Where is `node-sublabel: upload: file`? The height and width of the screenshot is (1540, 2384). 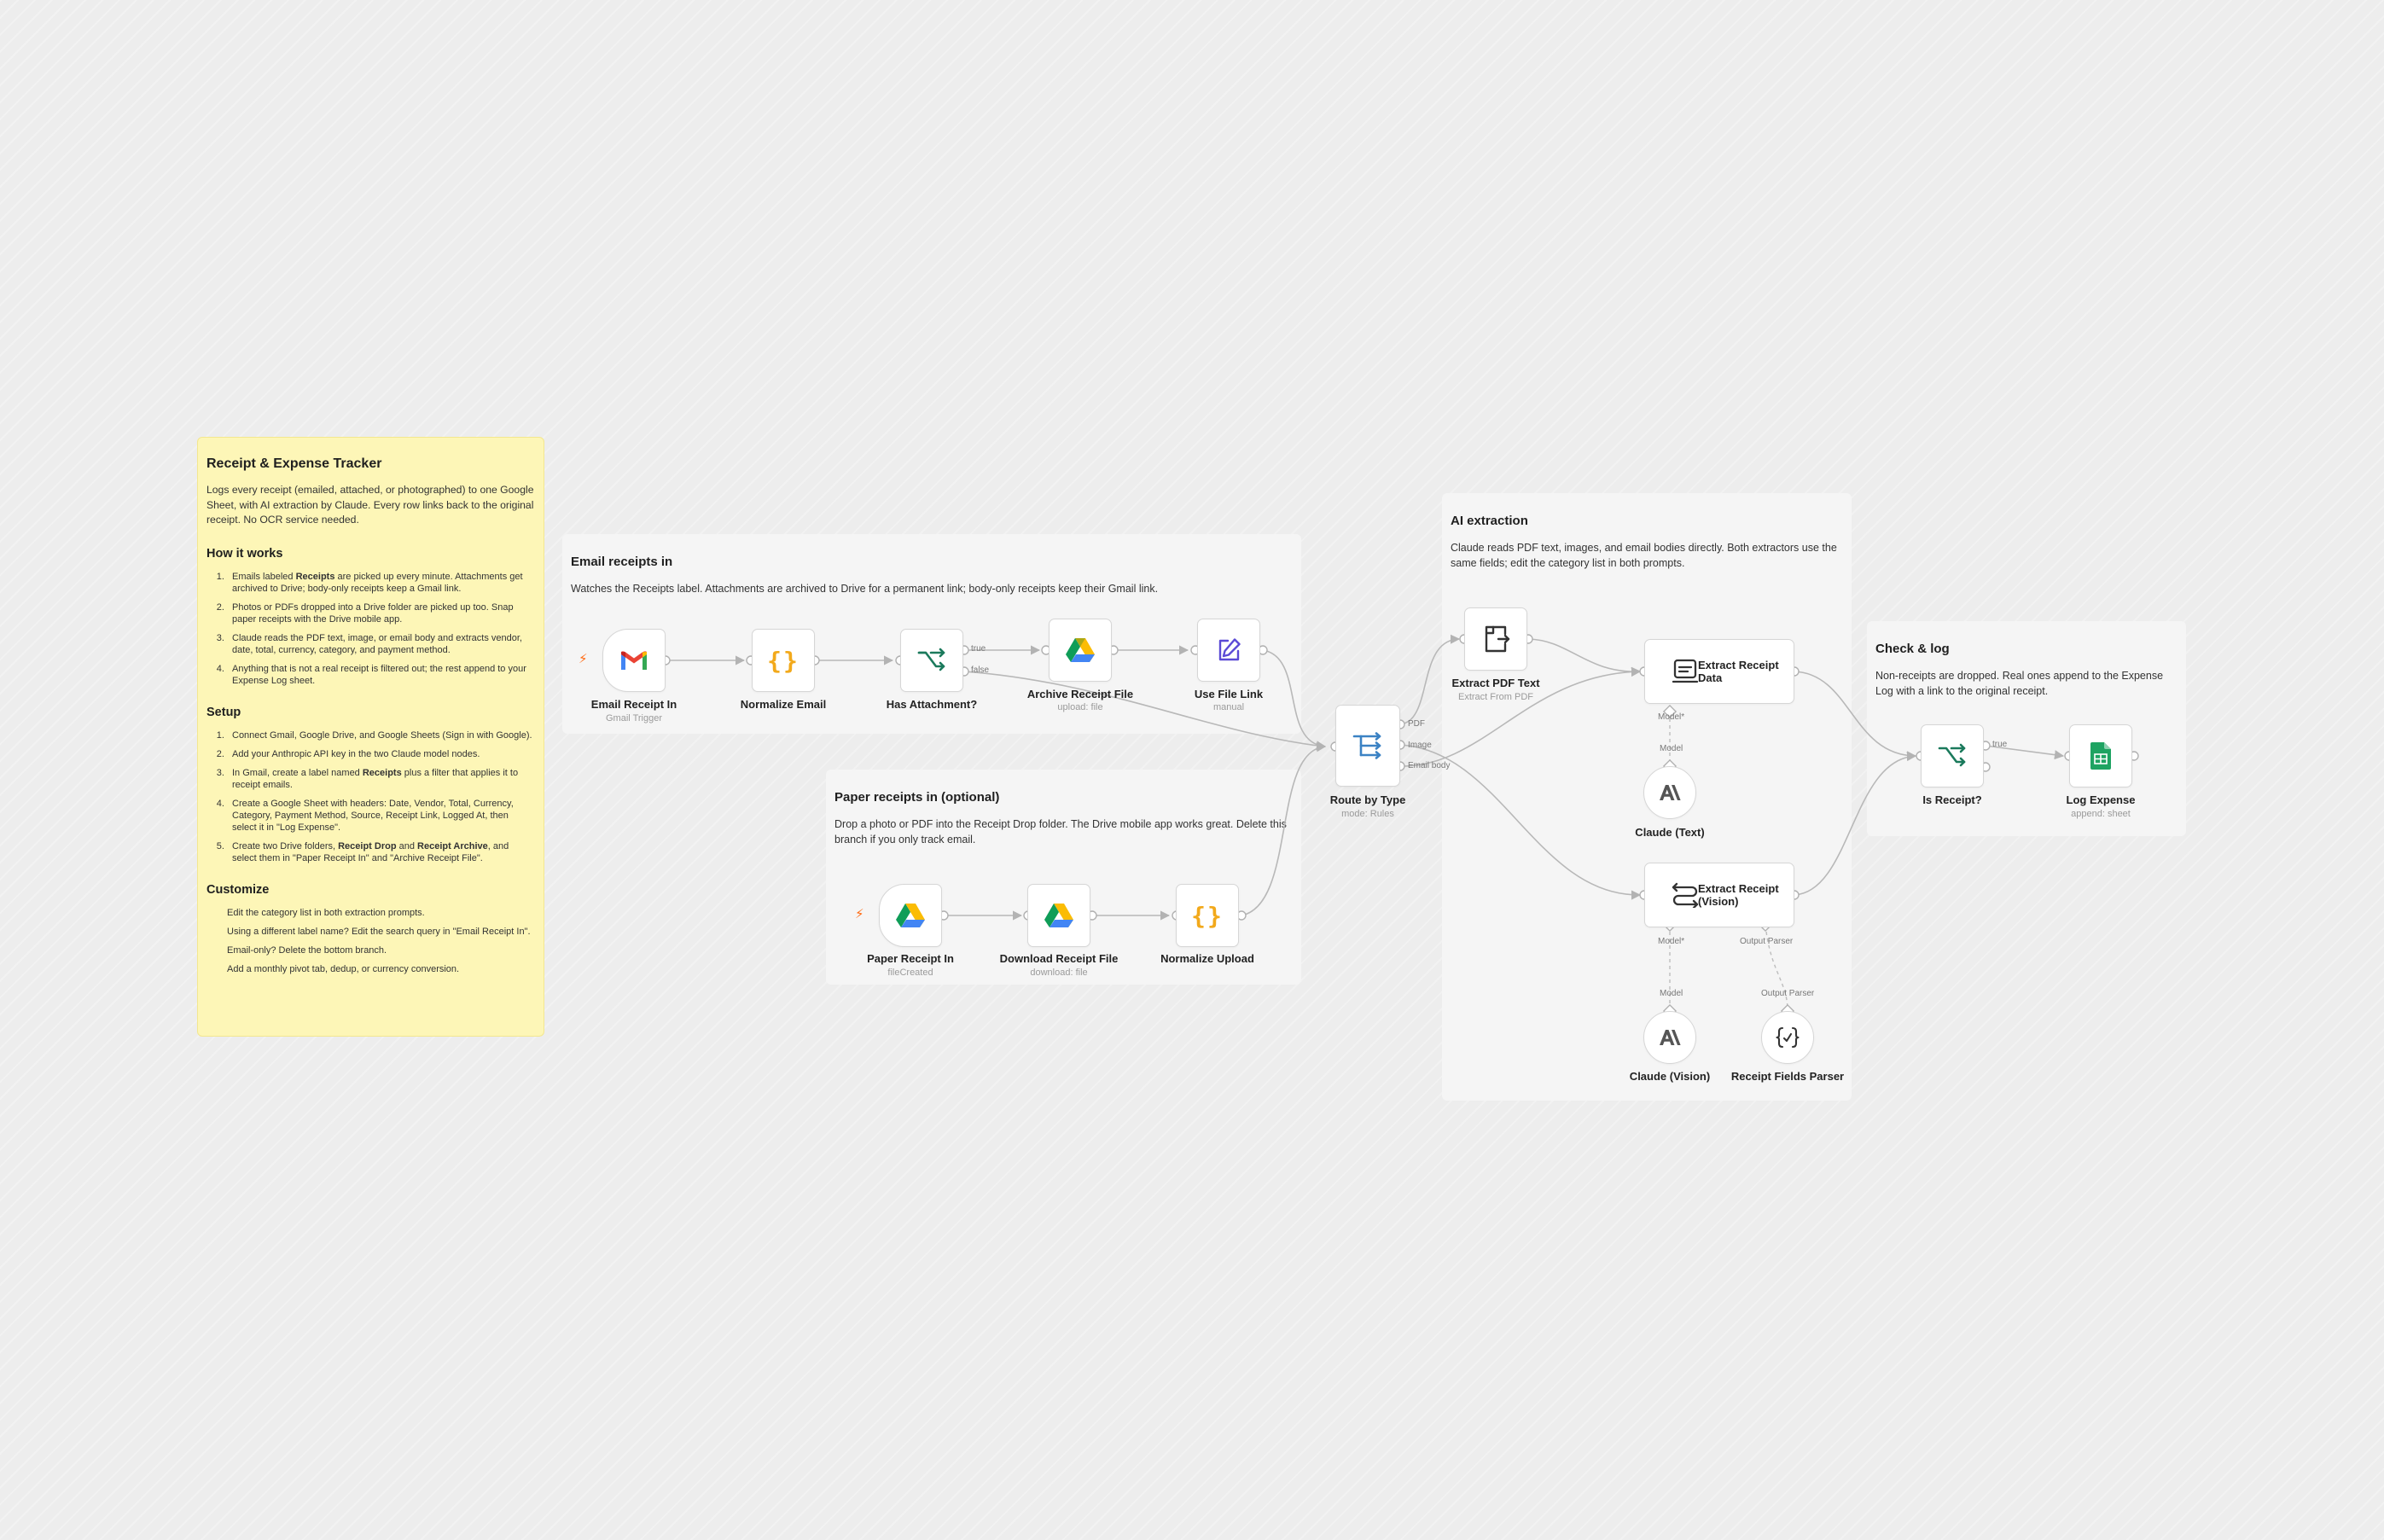 node-sublabel: upload: file is located at coordinates (1080, 707).